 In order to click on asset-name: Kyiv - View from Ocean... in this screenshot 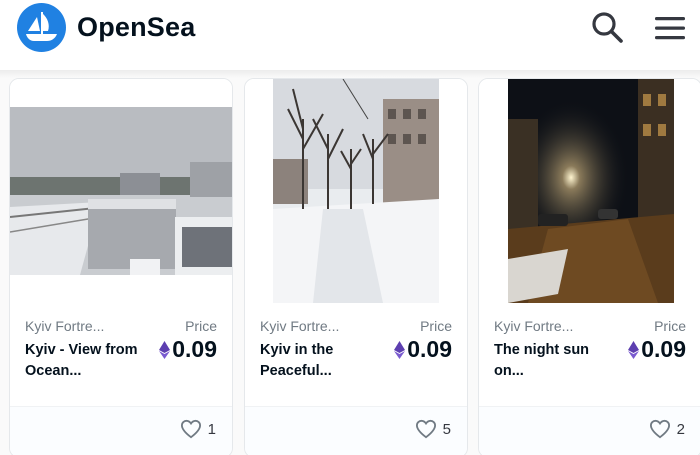, I will do `click(84, 361)`.